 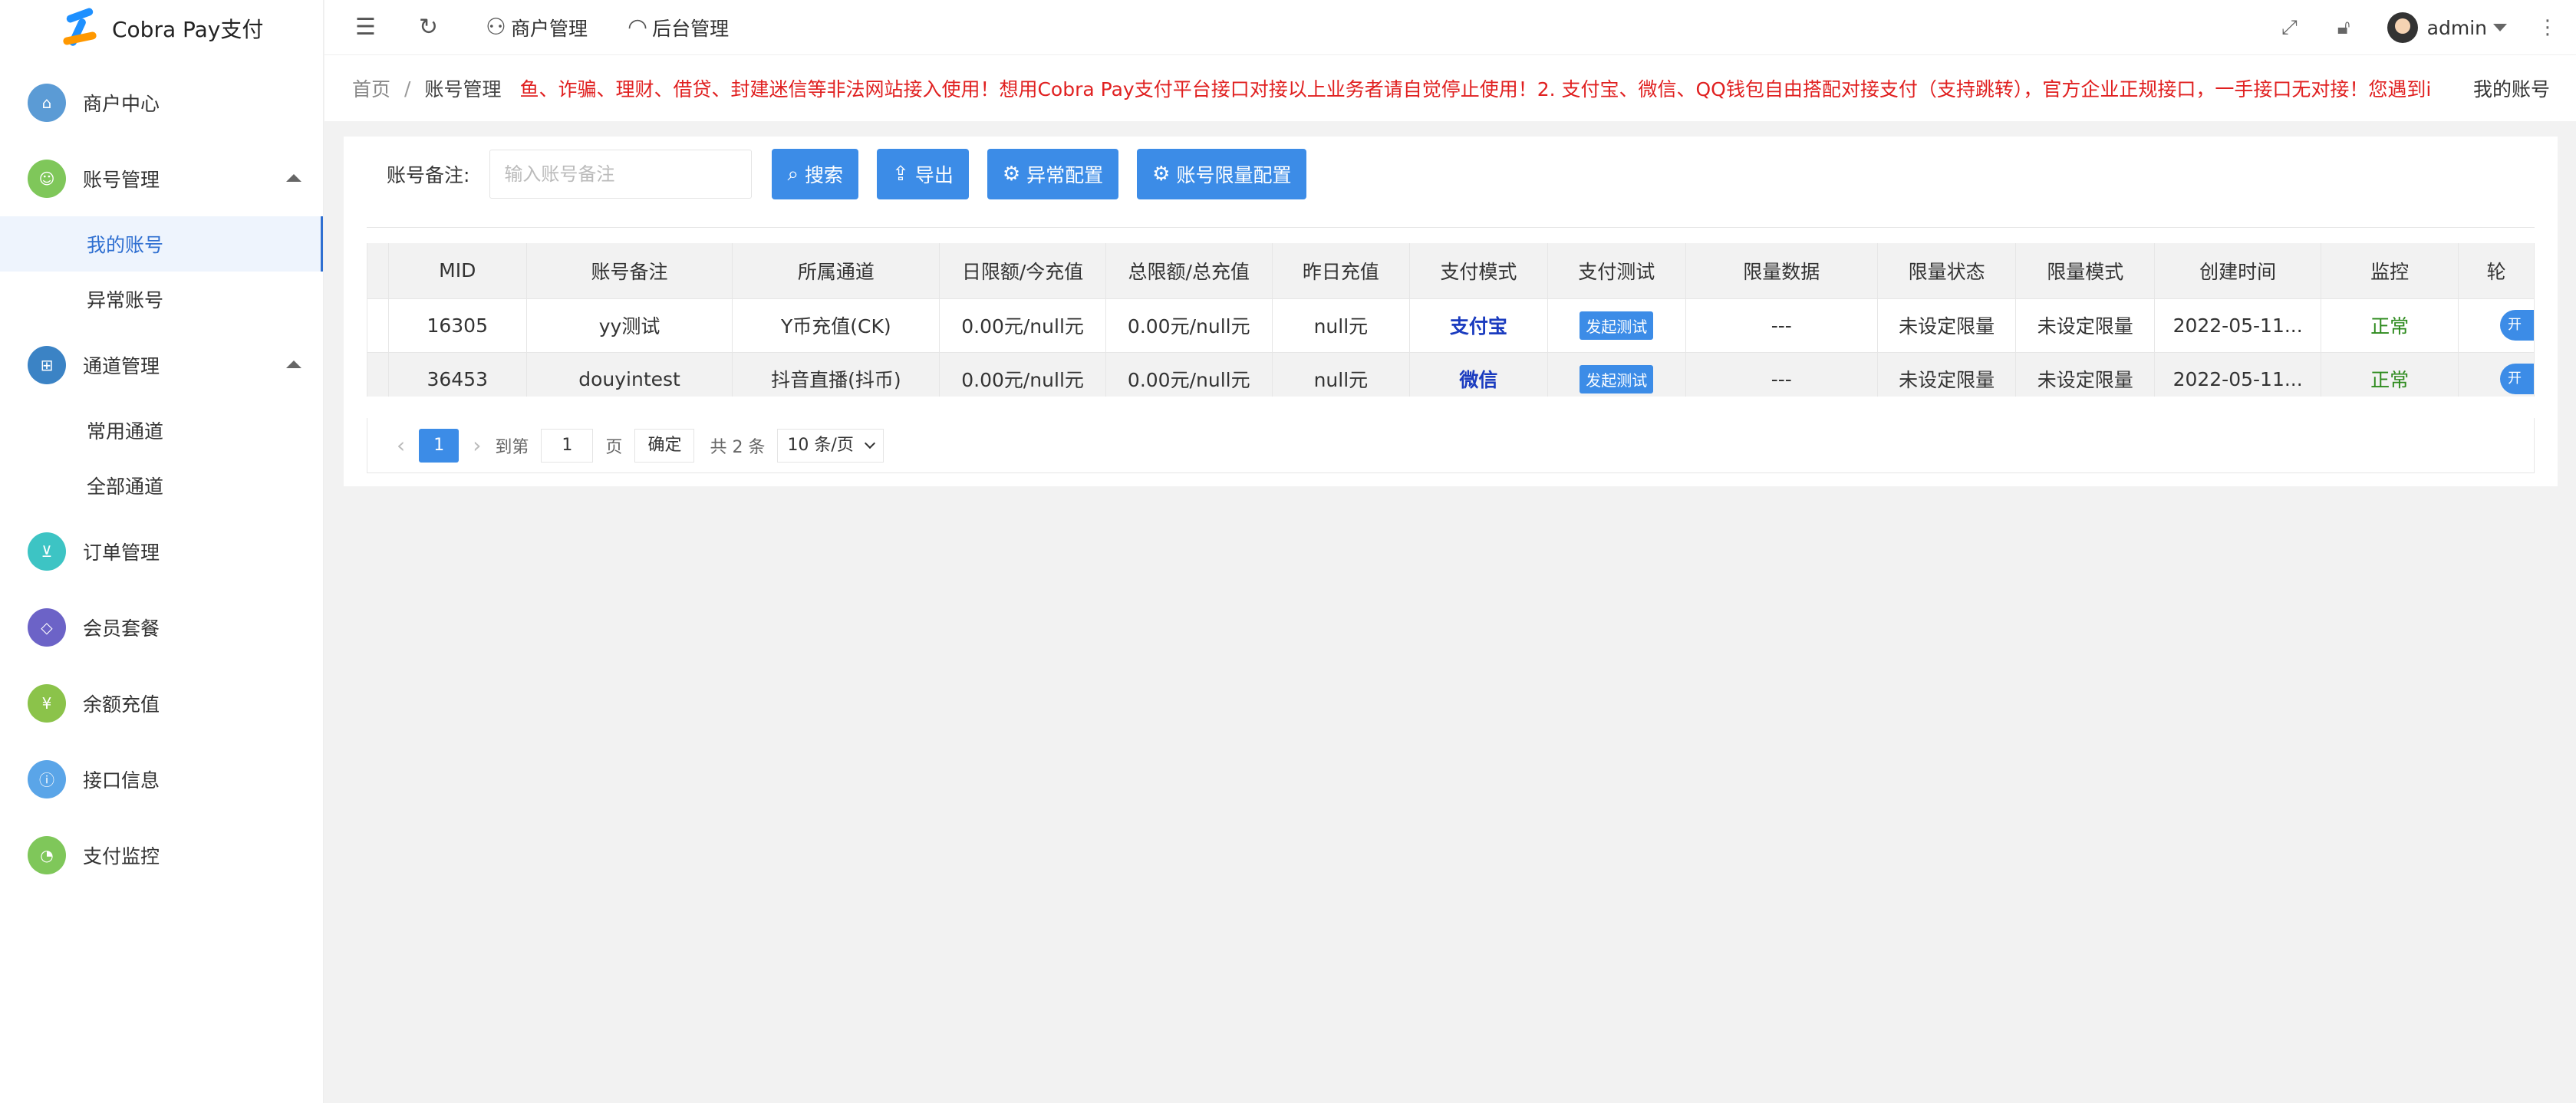 What do you see at coordinates (47, 627) in the screenshot?
I see `diamond-icon: ◇` at bounding box center [47, 627].